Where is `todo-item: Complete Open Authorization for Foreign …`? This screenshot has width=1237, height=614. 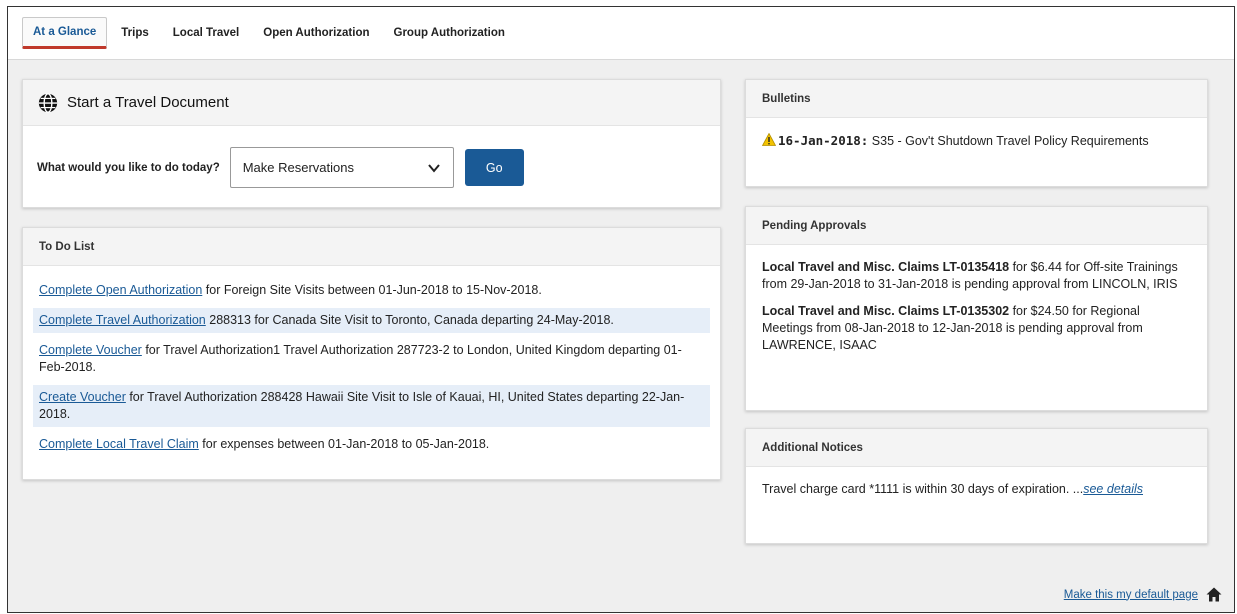 todo-item: Complete Open Authorization for Foreign … is located at coordinates (371, 290).